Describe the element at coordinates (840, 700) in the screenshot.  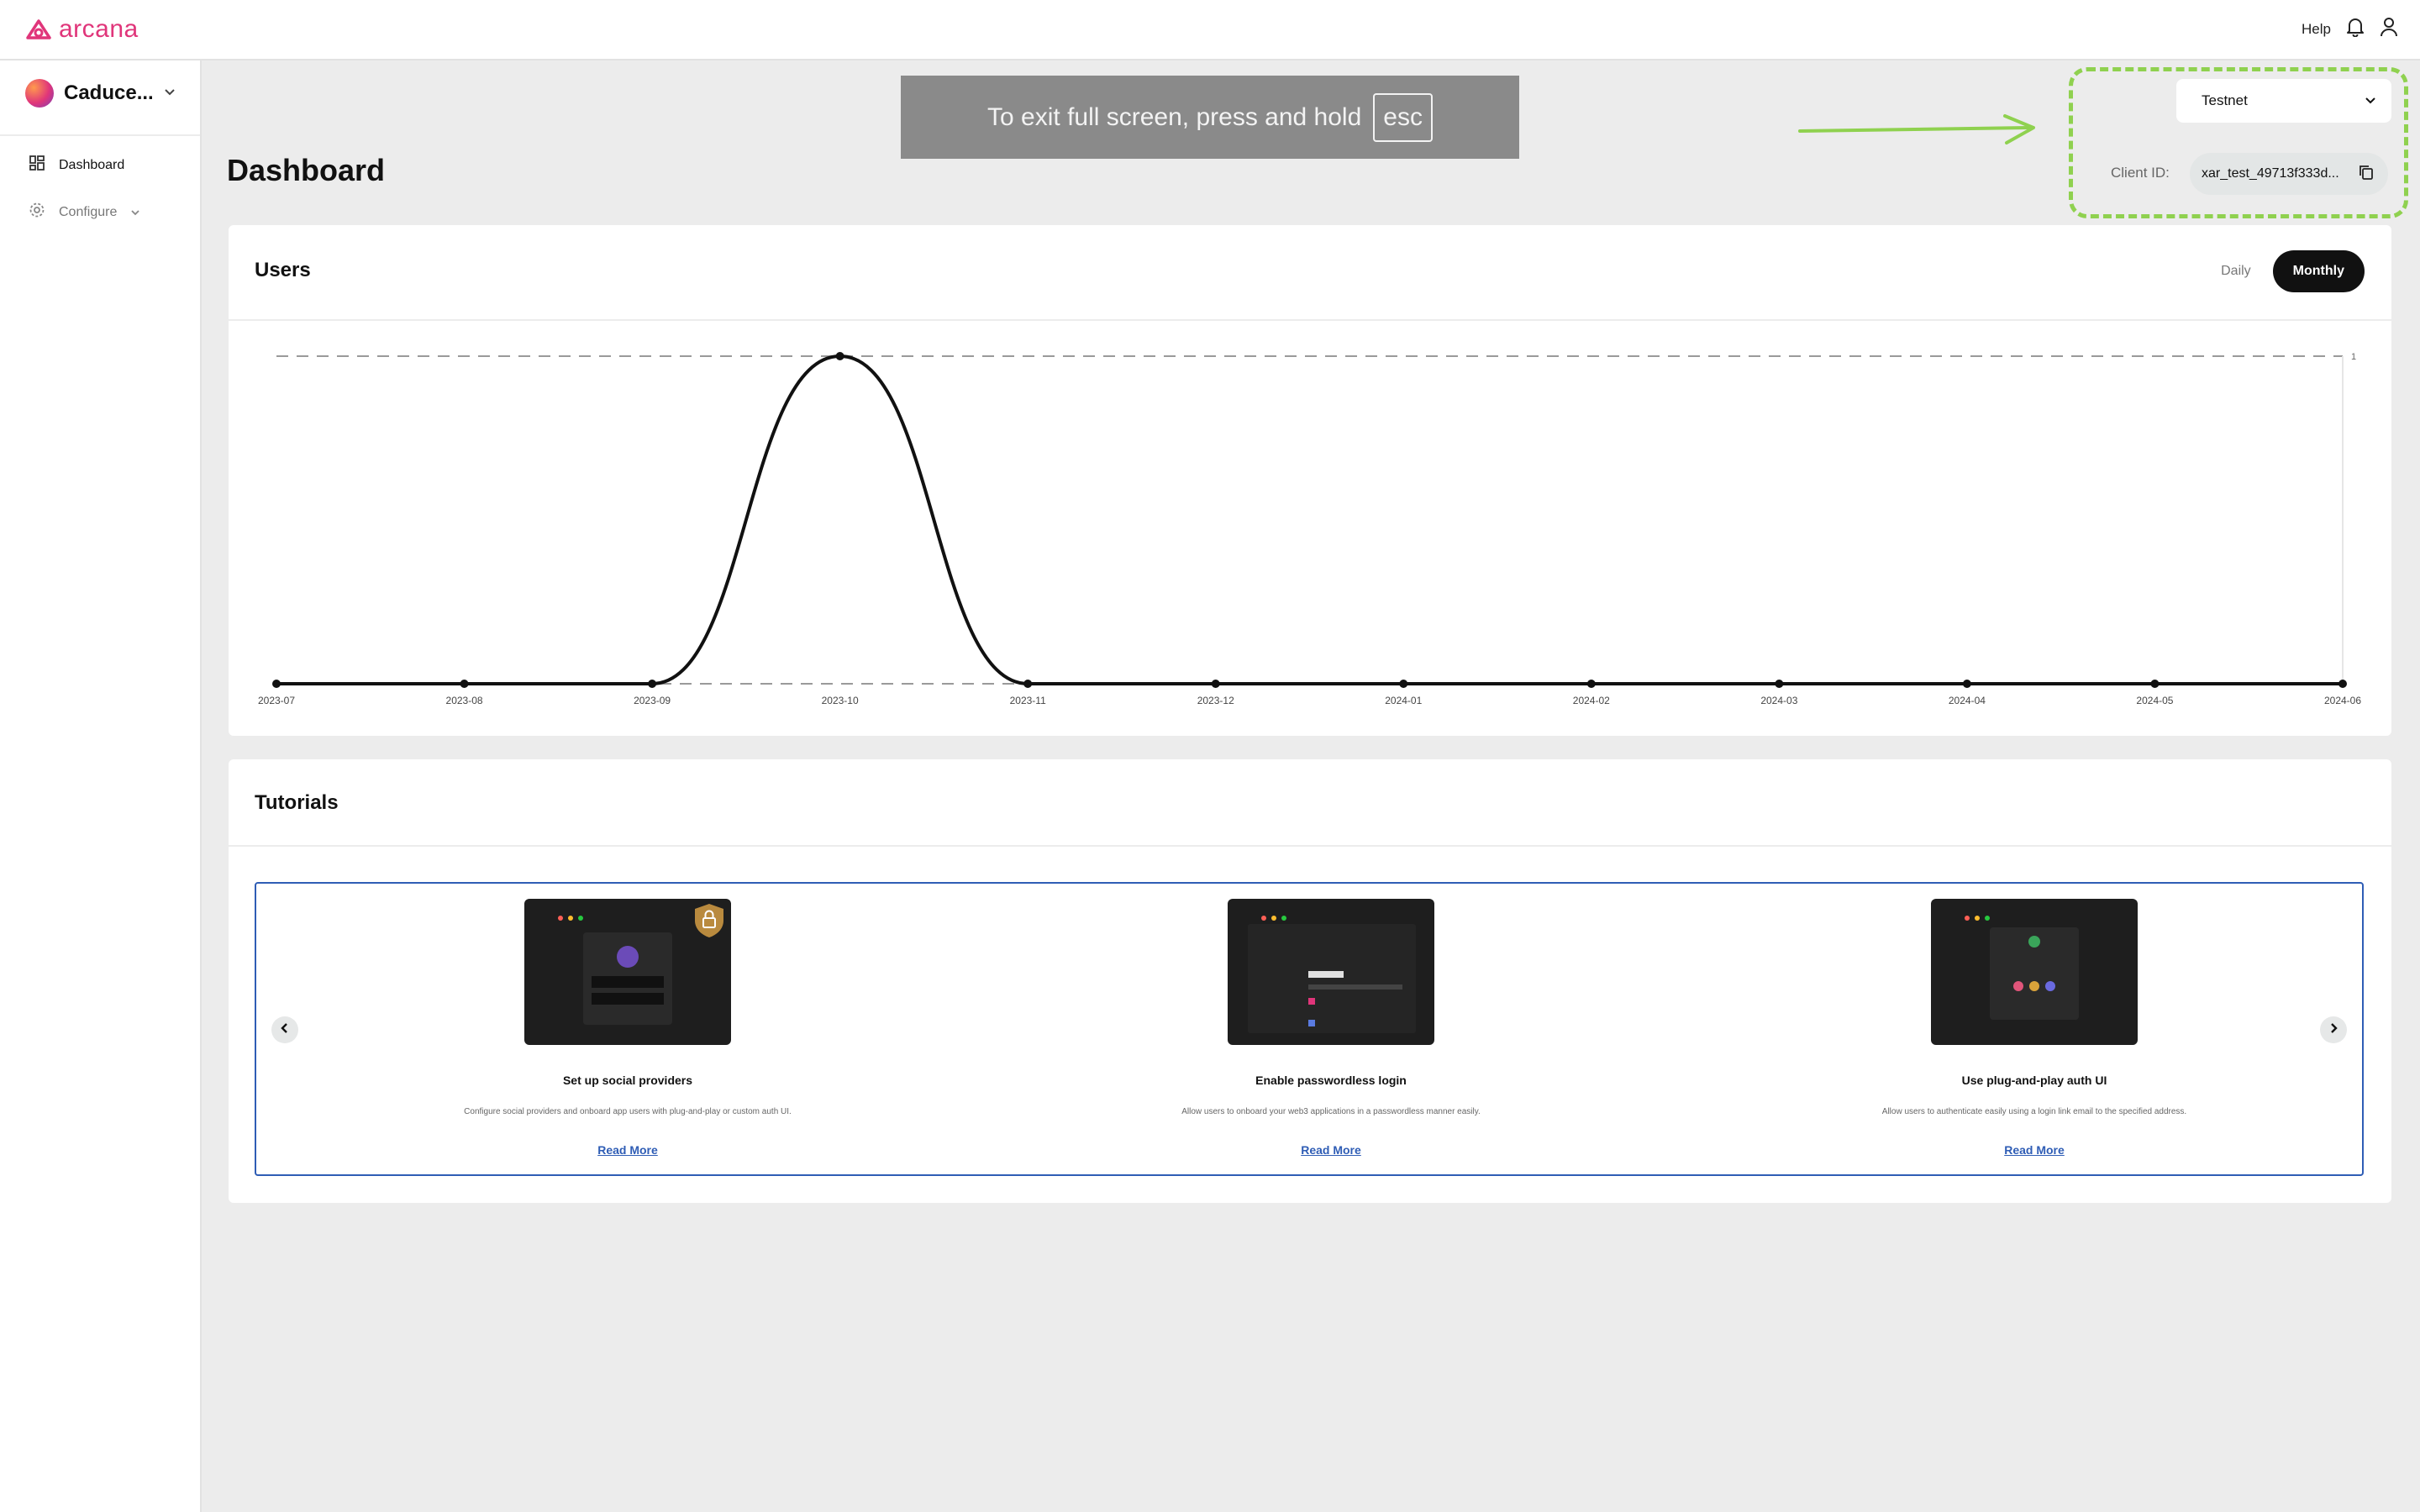
I see `x-tick-label: 2023-10` at that location.